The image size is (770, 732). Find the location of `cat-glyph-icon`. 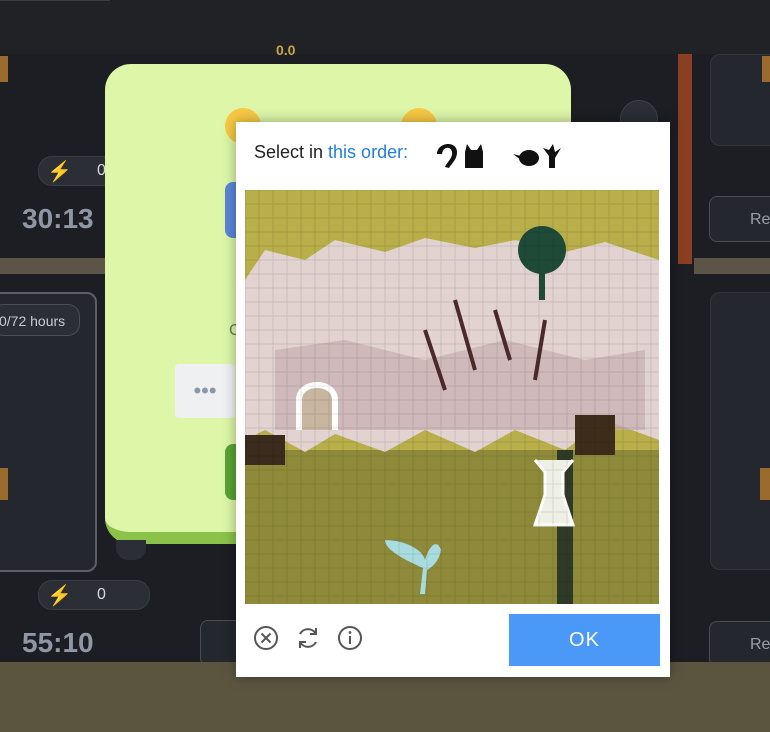

cat-glyph-icon is located at coordinates (474, 156).